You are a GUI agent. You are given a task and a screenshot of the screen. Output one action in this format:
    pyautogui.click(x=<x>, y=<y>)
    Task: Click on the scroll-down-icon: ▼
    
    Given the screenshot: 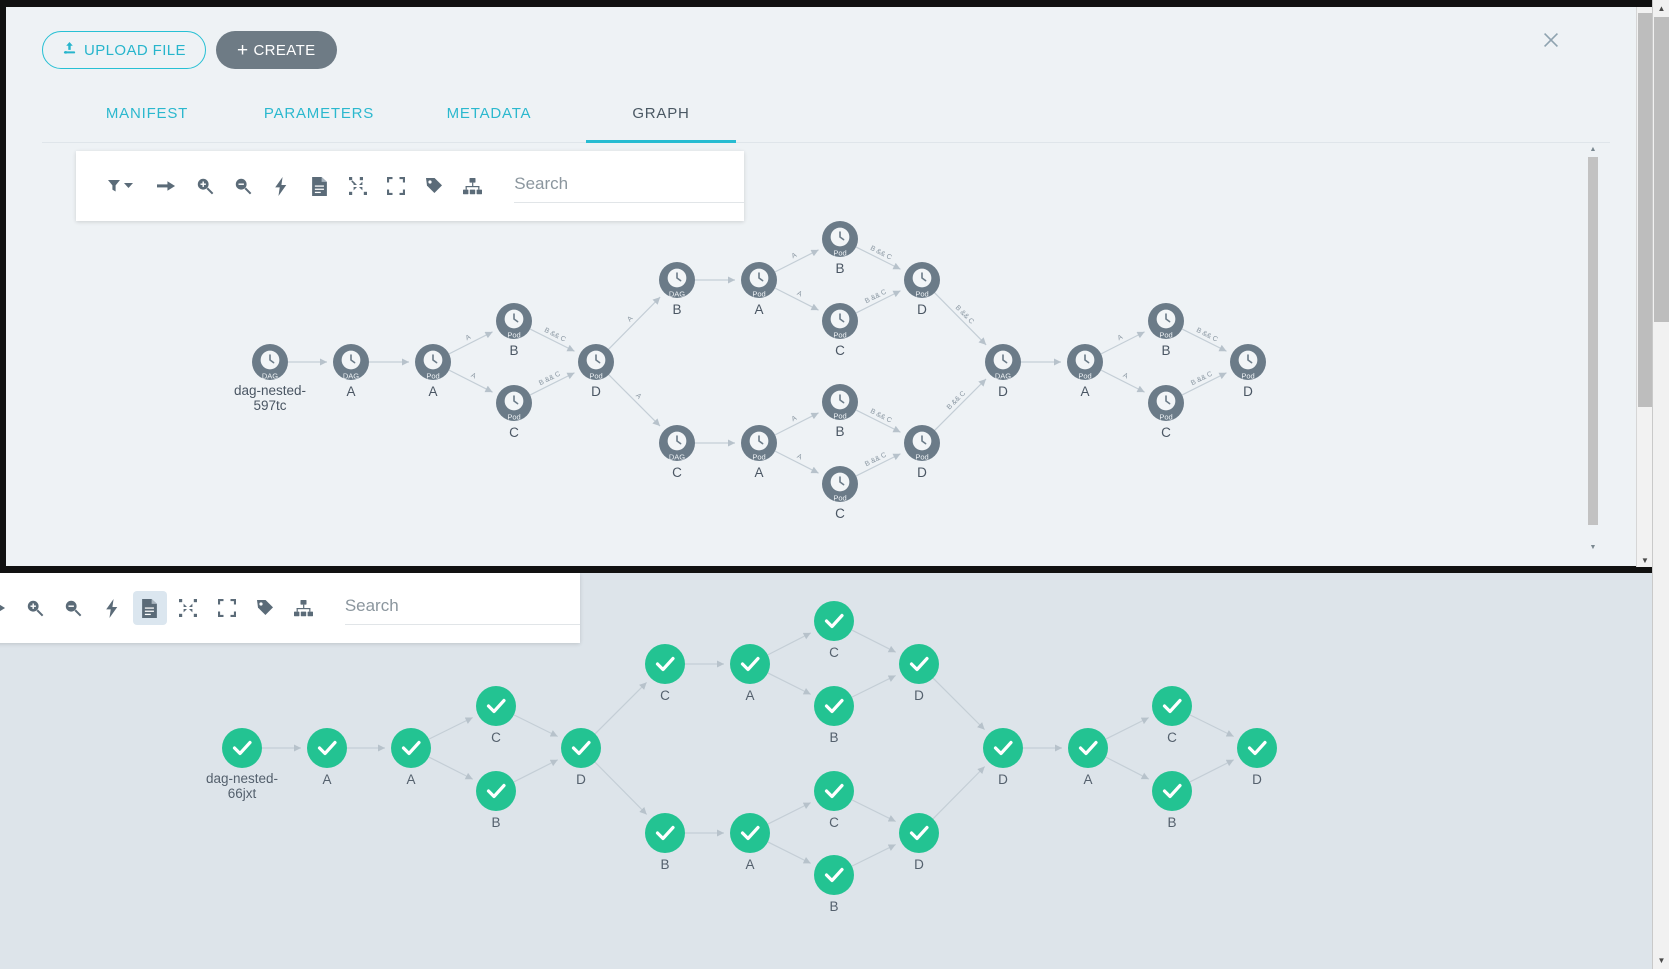 What is the action you would take?
    pyautogui.click(x=1593, y=547)
    